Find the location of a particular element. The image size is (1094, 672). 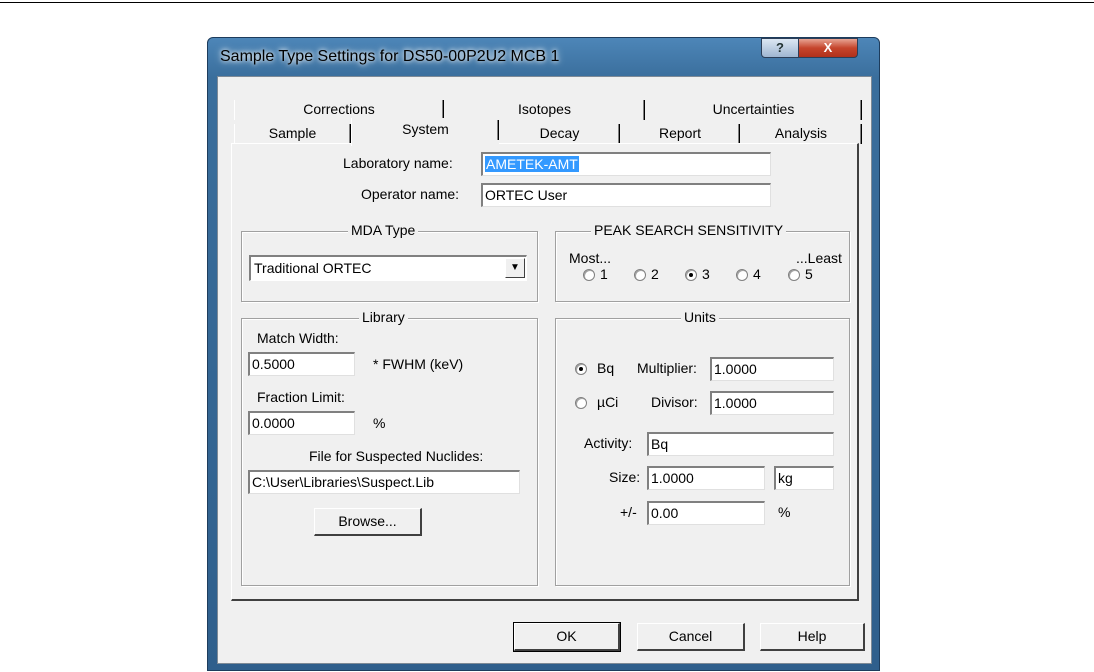

operator-name-input: ORTEC User is located at coordinates (626, 195).